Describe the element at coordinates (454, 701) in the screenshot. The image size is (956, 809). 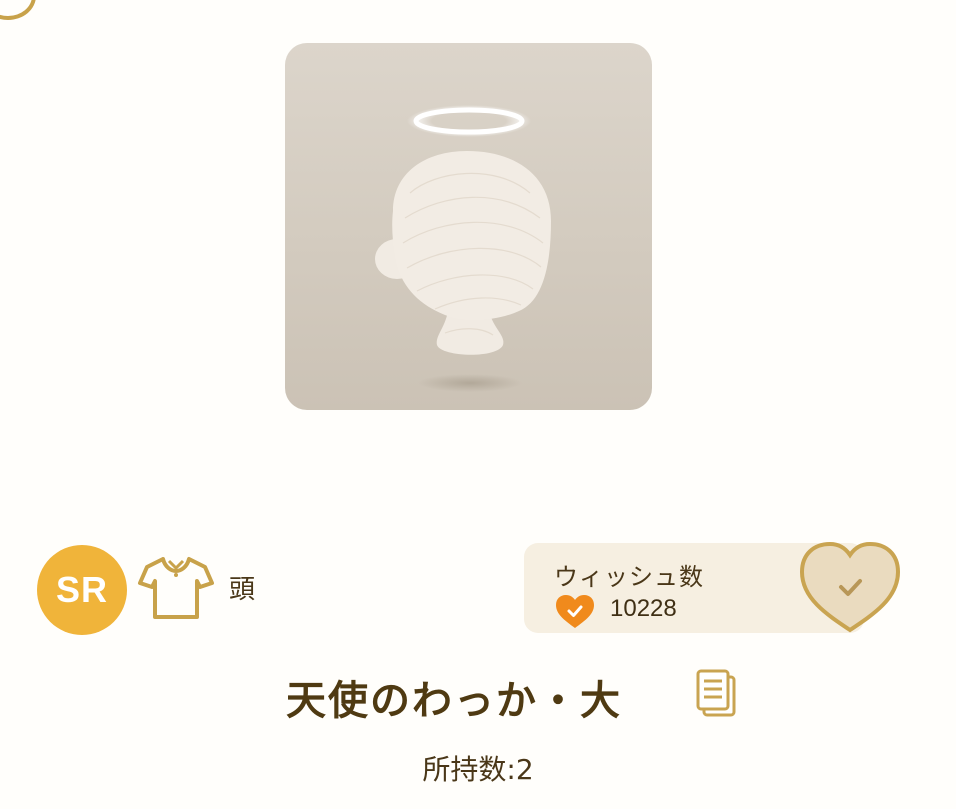
I see `item-name: 天使のわっか・大` at that location.